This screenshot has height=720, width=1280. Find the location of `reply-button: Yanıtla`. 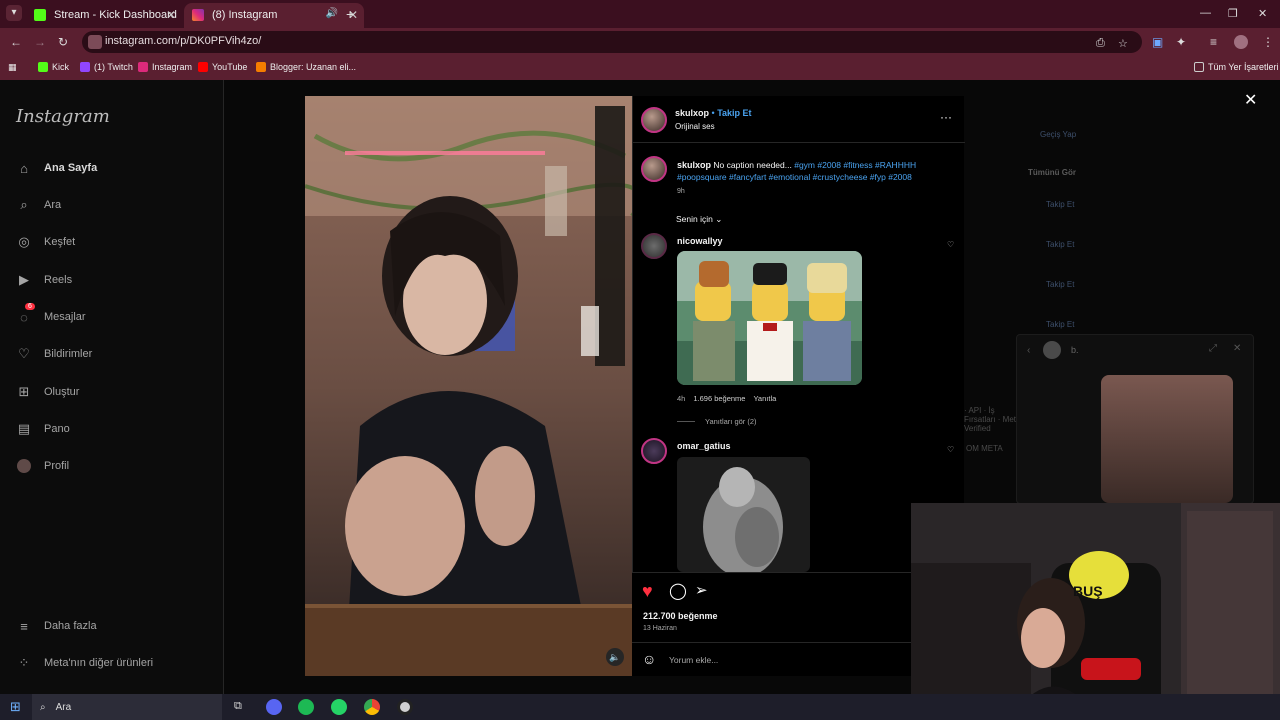

reply-button: Yanıtla is located at coordinates (764, 398).